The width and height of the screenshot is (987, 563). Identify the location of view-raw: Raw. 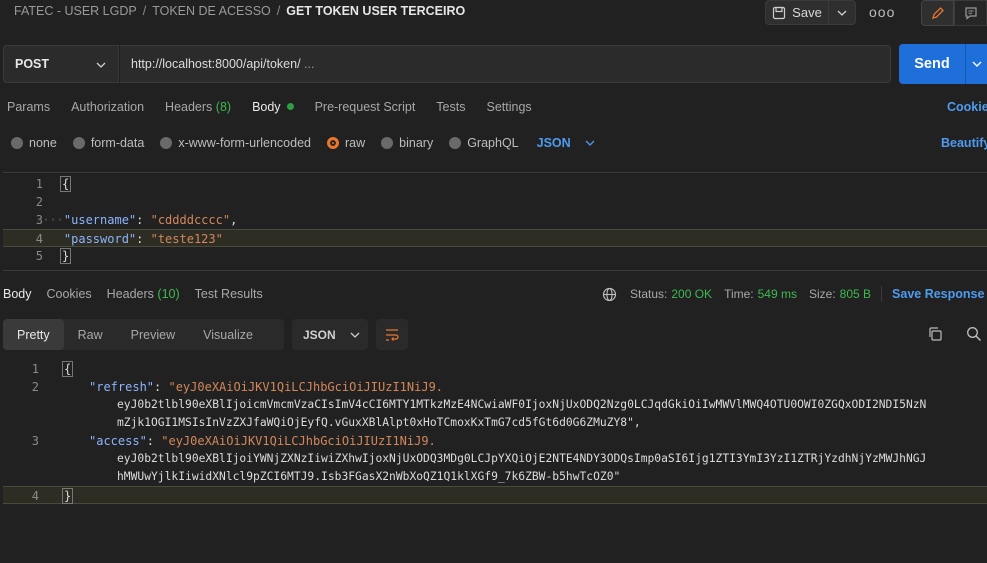
(90, 334).